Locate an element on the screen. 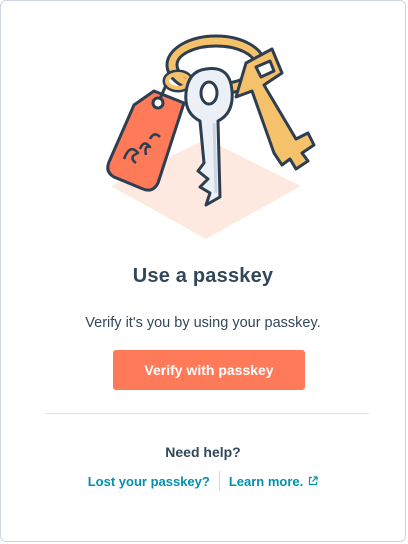 This screenshot has width=408, height=544. help-links: Lost your passkey? Learn more. is located at coordinates (203, 481).